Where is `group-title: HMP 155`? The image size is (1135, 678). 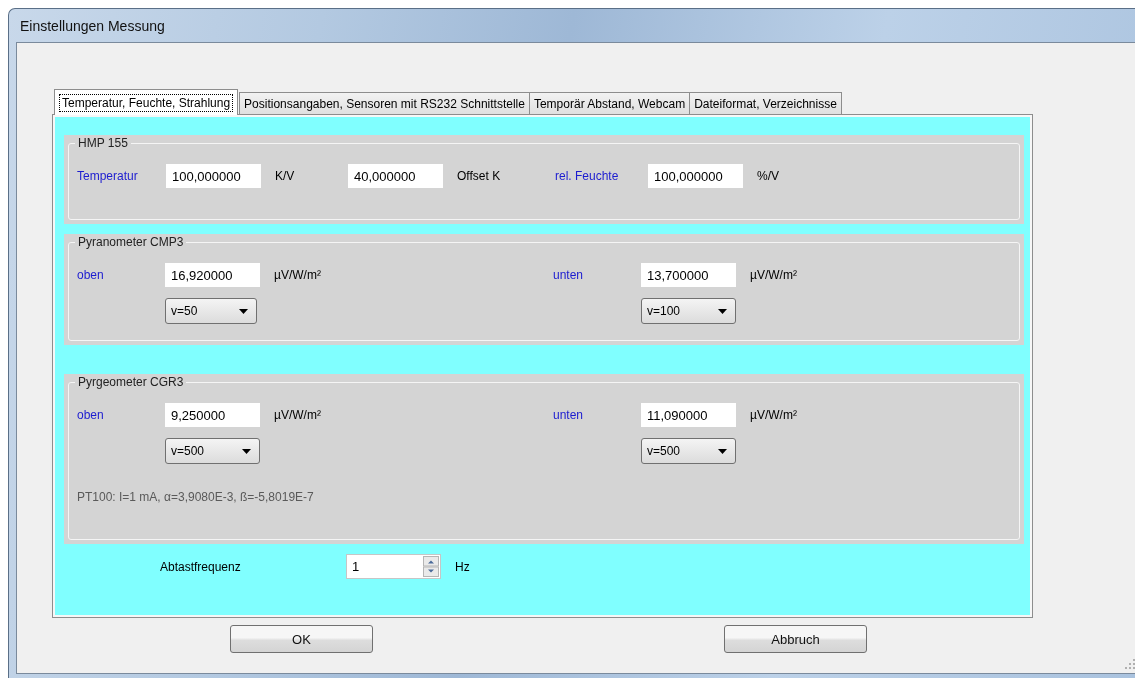
group-title: HMP 155 is located at coordinates (103, 143).